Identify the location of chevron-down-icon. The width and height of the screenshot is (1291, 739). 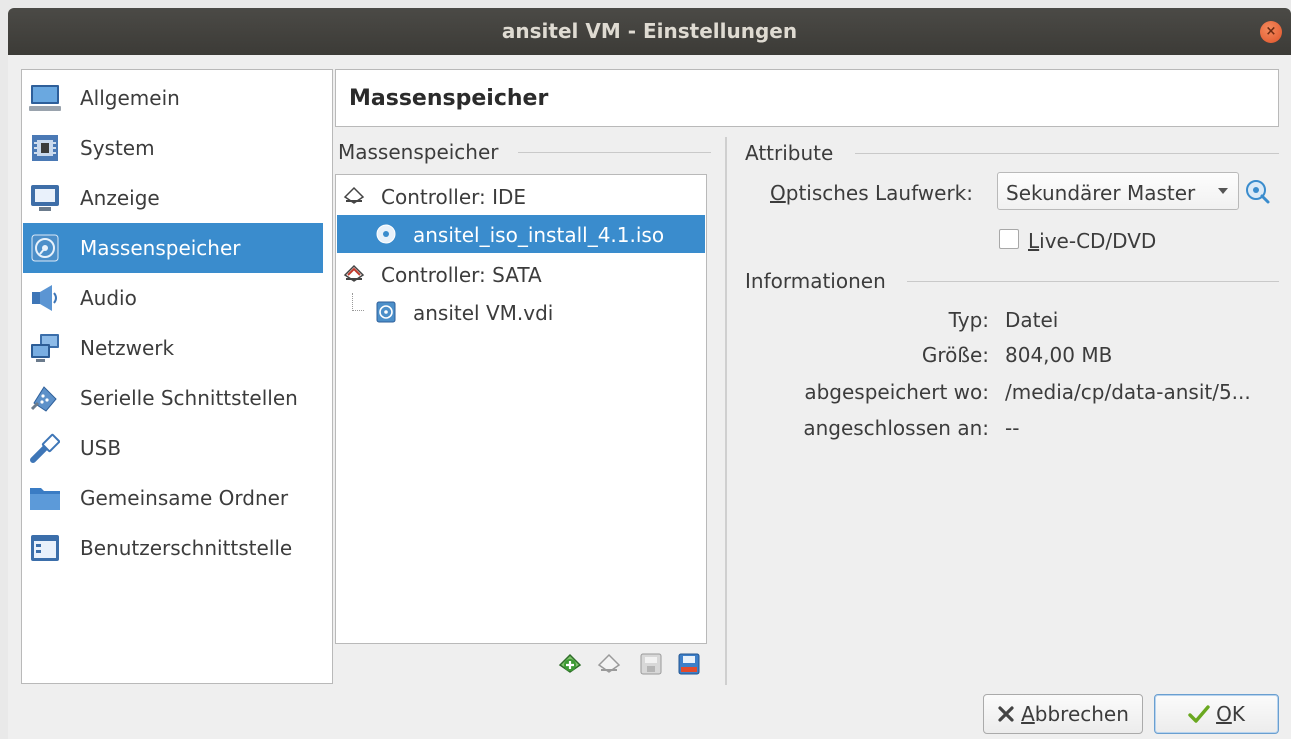
(1223, 191).